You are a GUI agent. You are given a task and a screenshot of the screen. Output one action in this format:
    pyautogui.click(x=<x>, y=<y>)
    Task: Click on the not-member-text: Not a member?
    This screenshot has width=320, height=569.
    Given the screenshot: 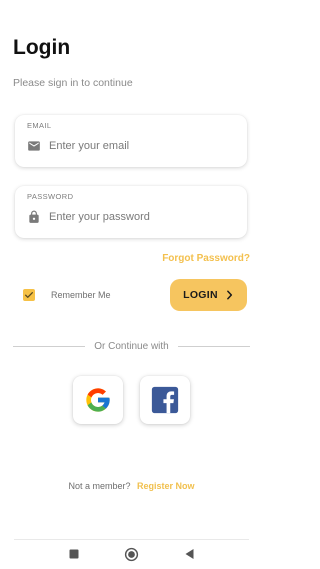 What is the action you would take?
    pyautogui.click(x=99, y=486)
    